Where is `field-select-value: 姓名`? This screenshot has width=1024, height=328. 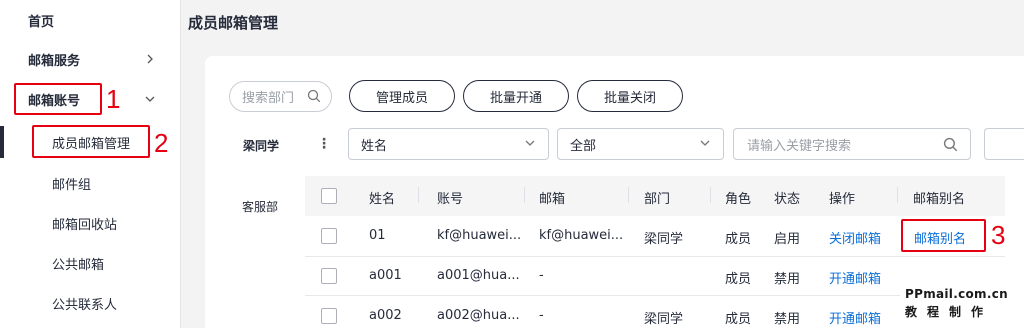
field-select-value: 姓名 is located at coordinates (374, 146).